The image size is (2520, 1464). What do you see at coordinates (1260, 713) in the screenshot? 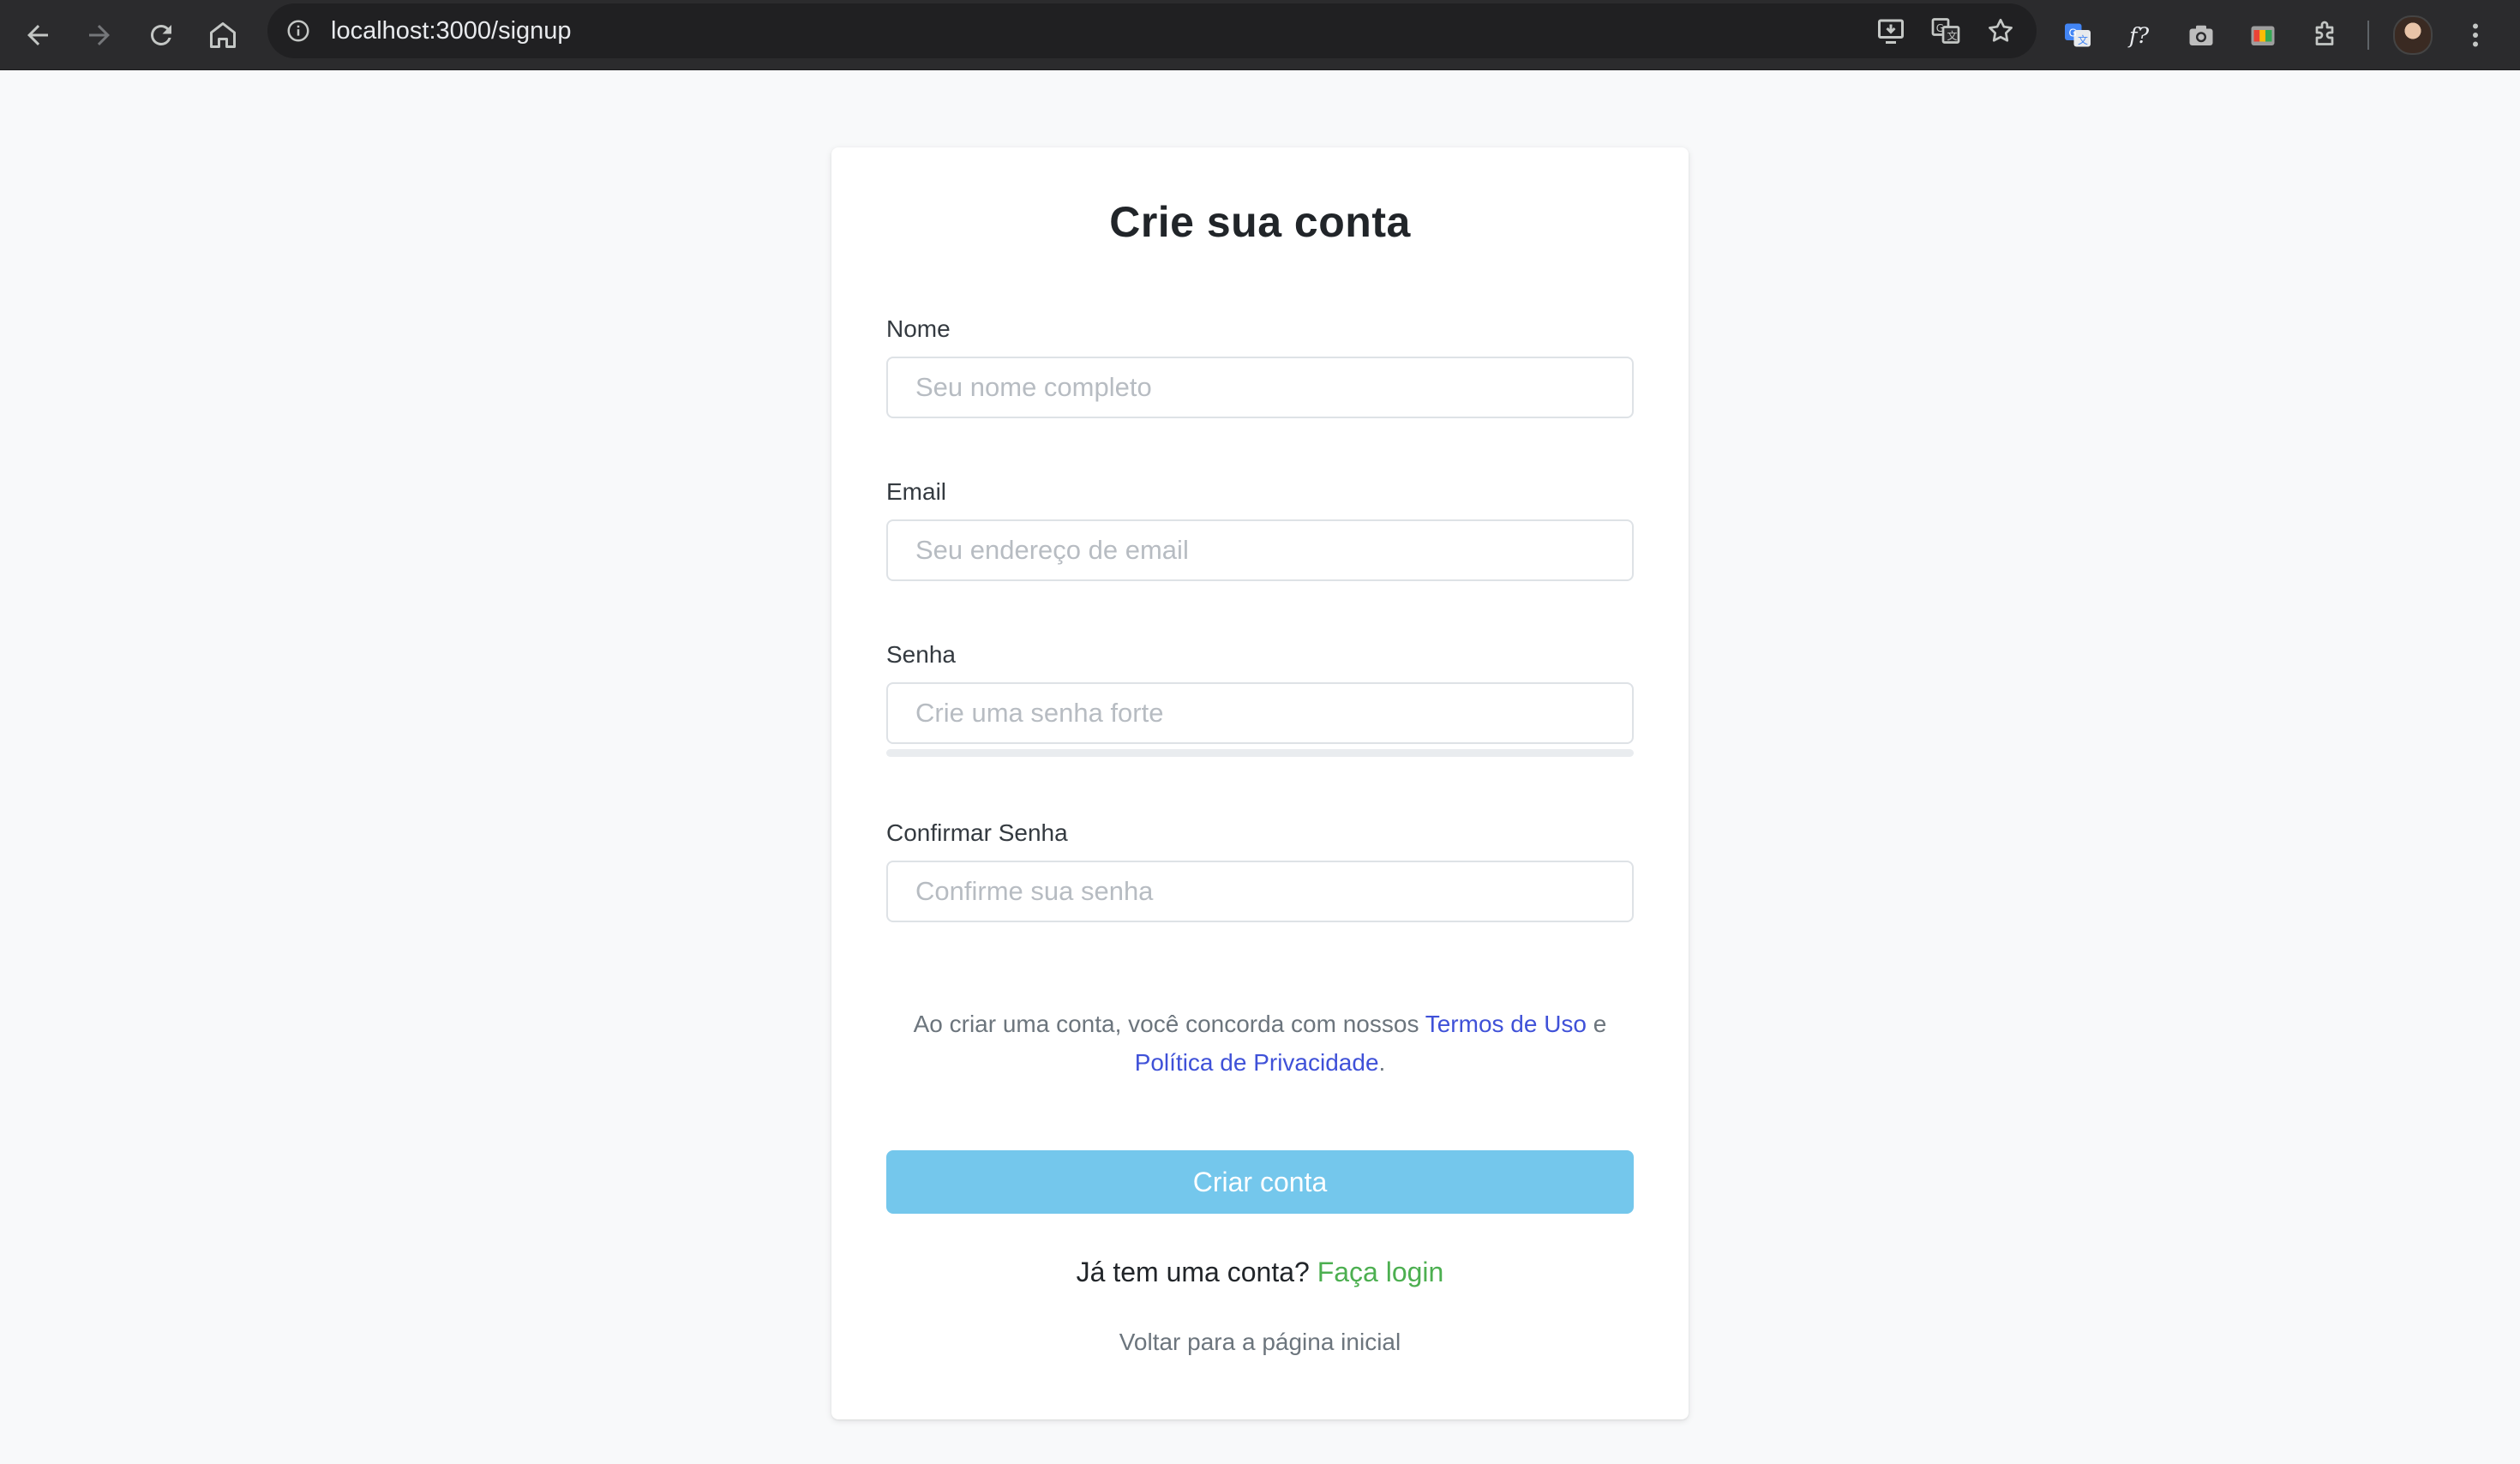
I see `password-input` at bounding box center [1260, 713].